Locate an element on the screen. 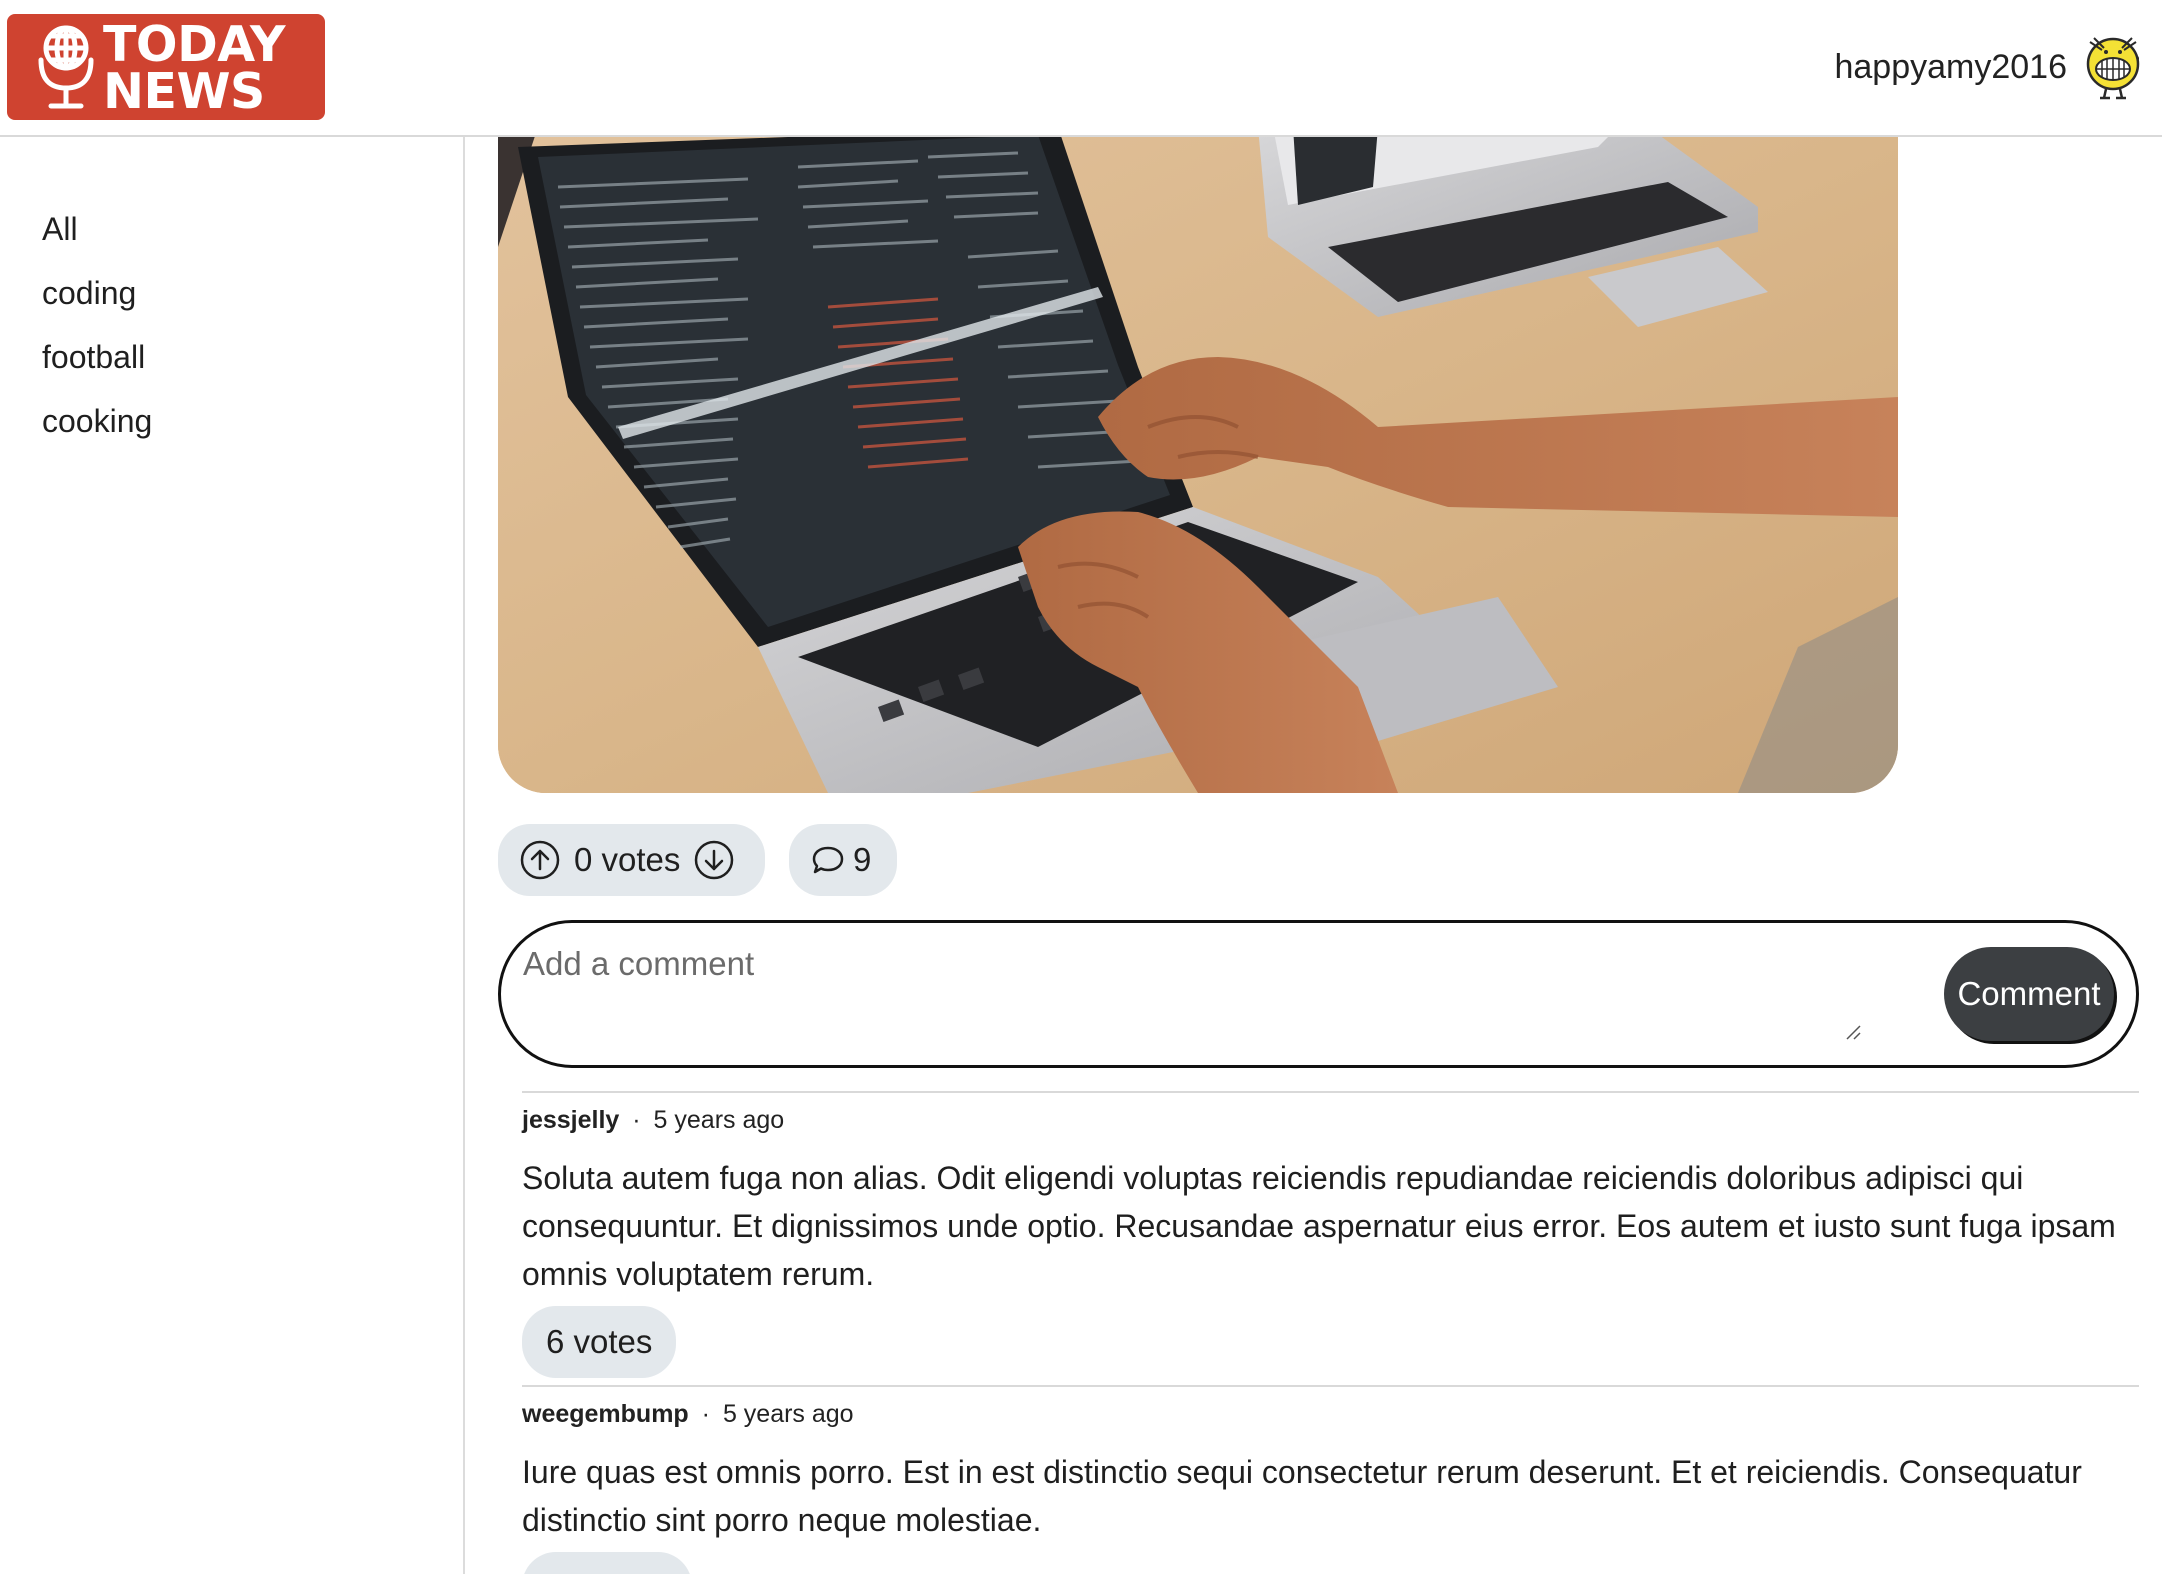 This screenshot has width=2162, height=1574. comment-meta: jessjelly · 5 years ago is located at coordinates (653, 1120).